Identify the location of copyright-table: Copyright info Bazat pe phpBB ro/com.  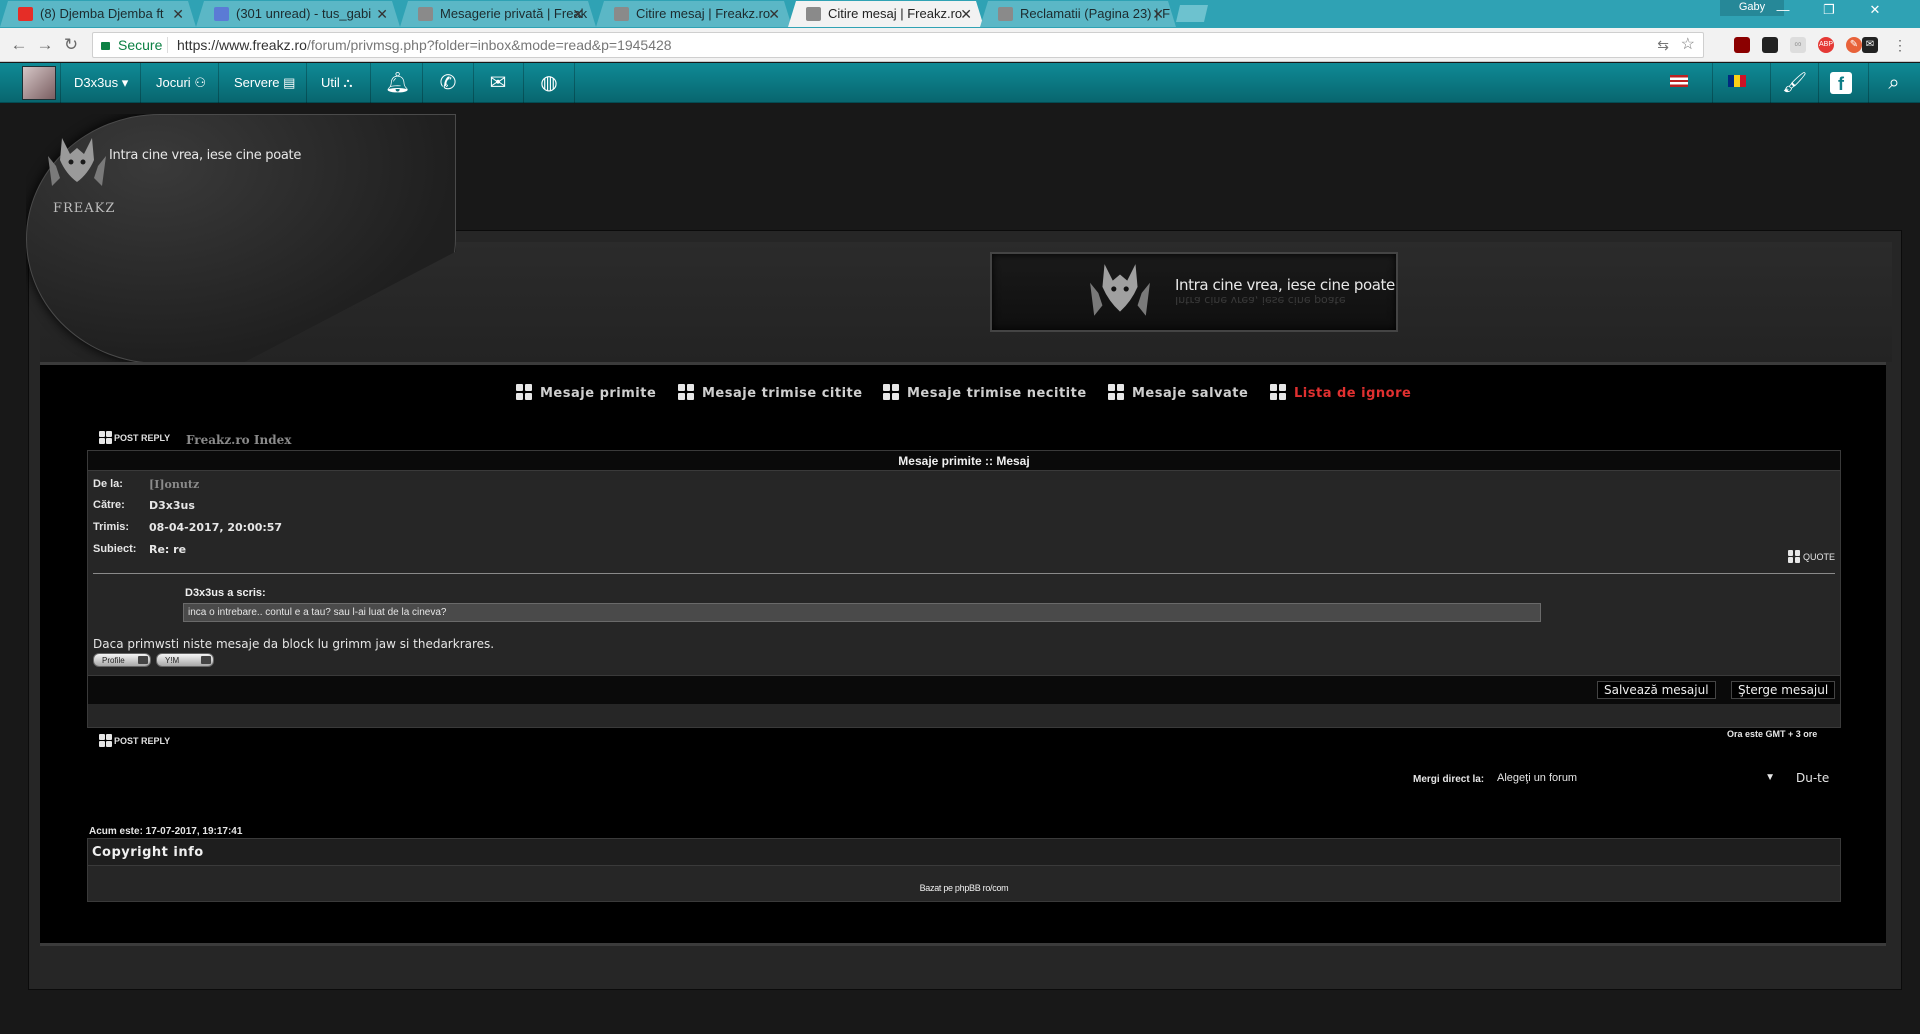
(964, 870).